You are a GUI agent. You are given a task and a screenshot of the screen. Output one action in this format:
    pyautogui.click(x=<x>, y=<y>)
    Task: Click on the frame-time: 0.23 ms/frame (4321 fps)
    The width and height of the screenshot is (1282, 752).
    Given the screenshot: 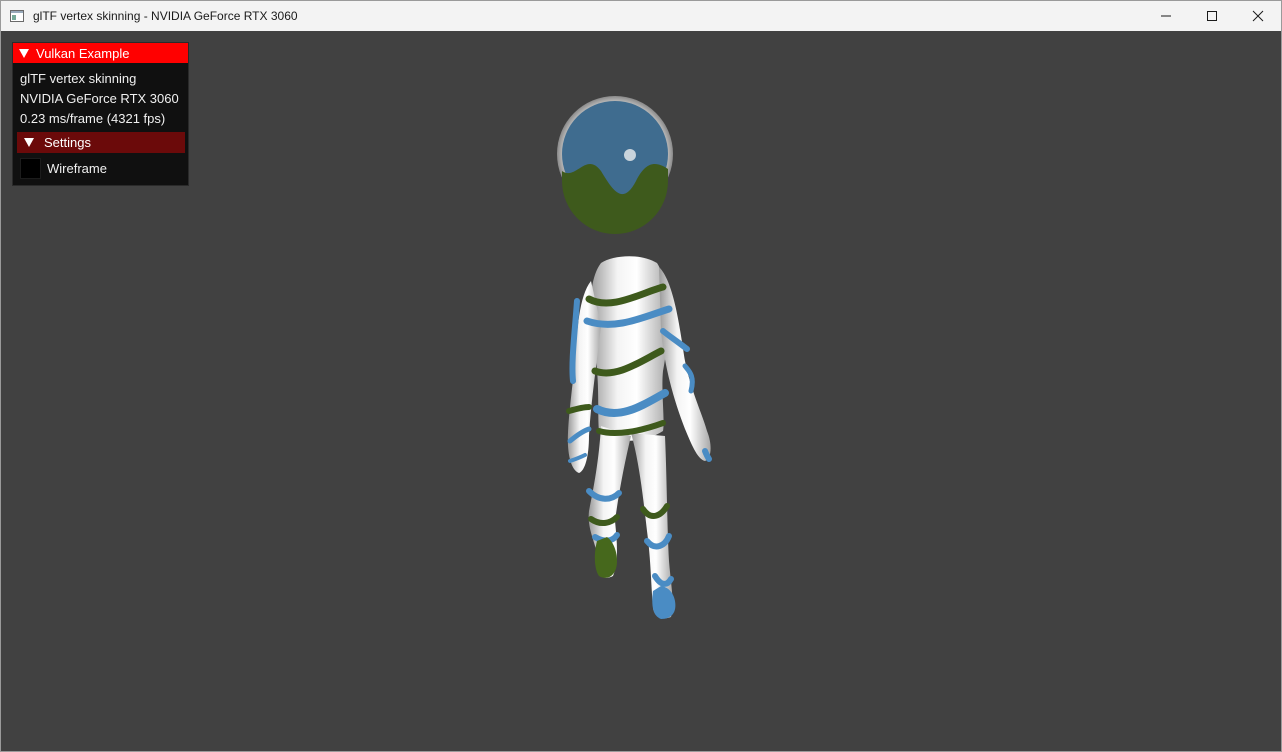 What is the action you would take?
    pyautogui.click(x=93, y=118)
    